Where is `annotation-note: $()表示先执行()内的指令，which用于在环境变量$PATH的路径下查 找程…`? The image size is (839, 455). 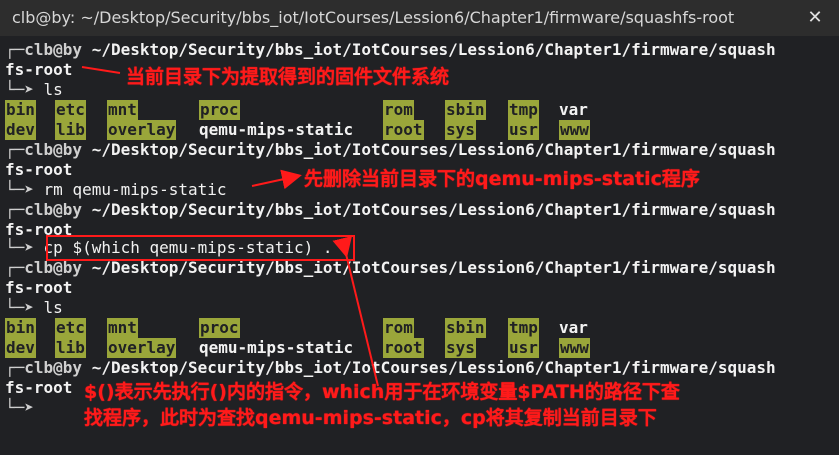
annotation-note: $()表示先执行()内的指令，which用于在环境变量$PATH的路径下查 找程… is located at coordinates (382, 405).